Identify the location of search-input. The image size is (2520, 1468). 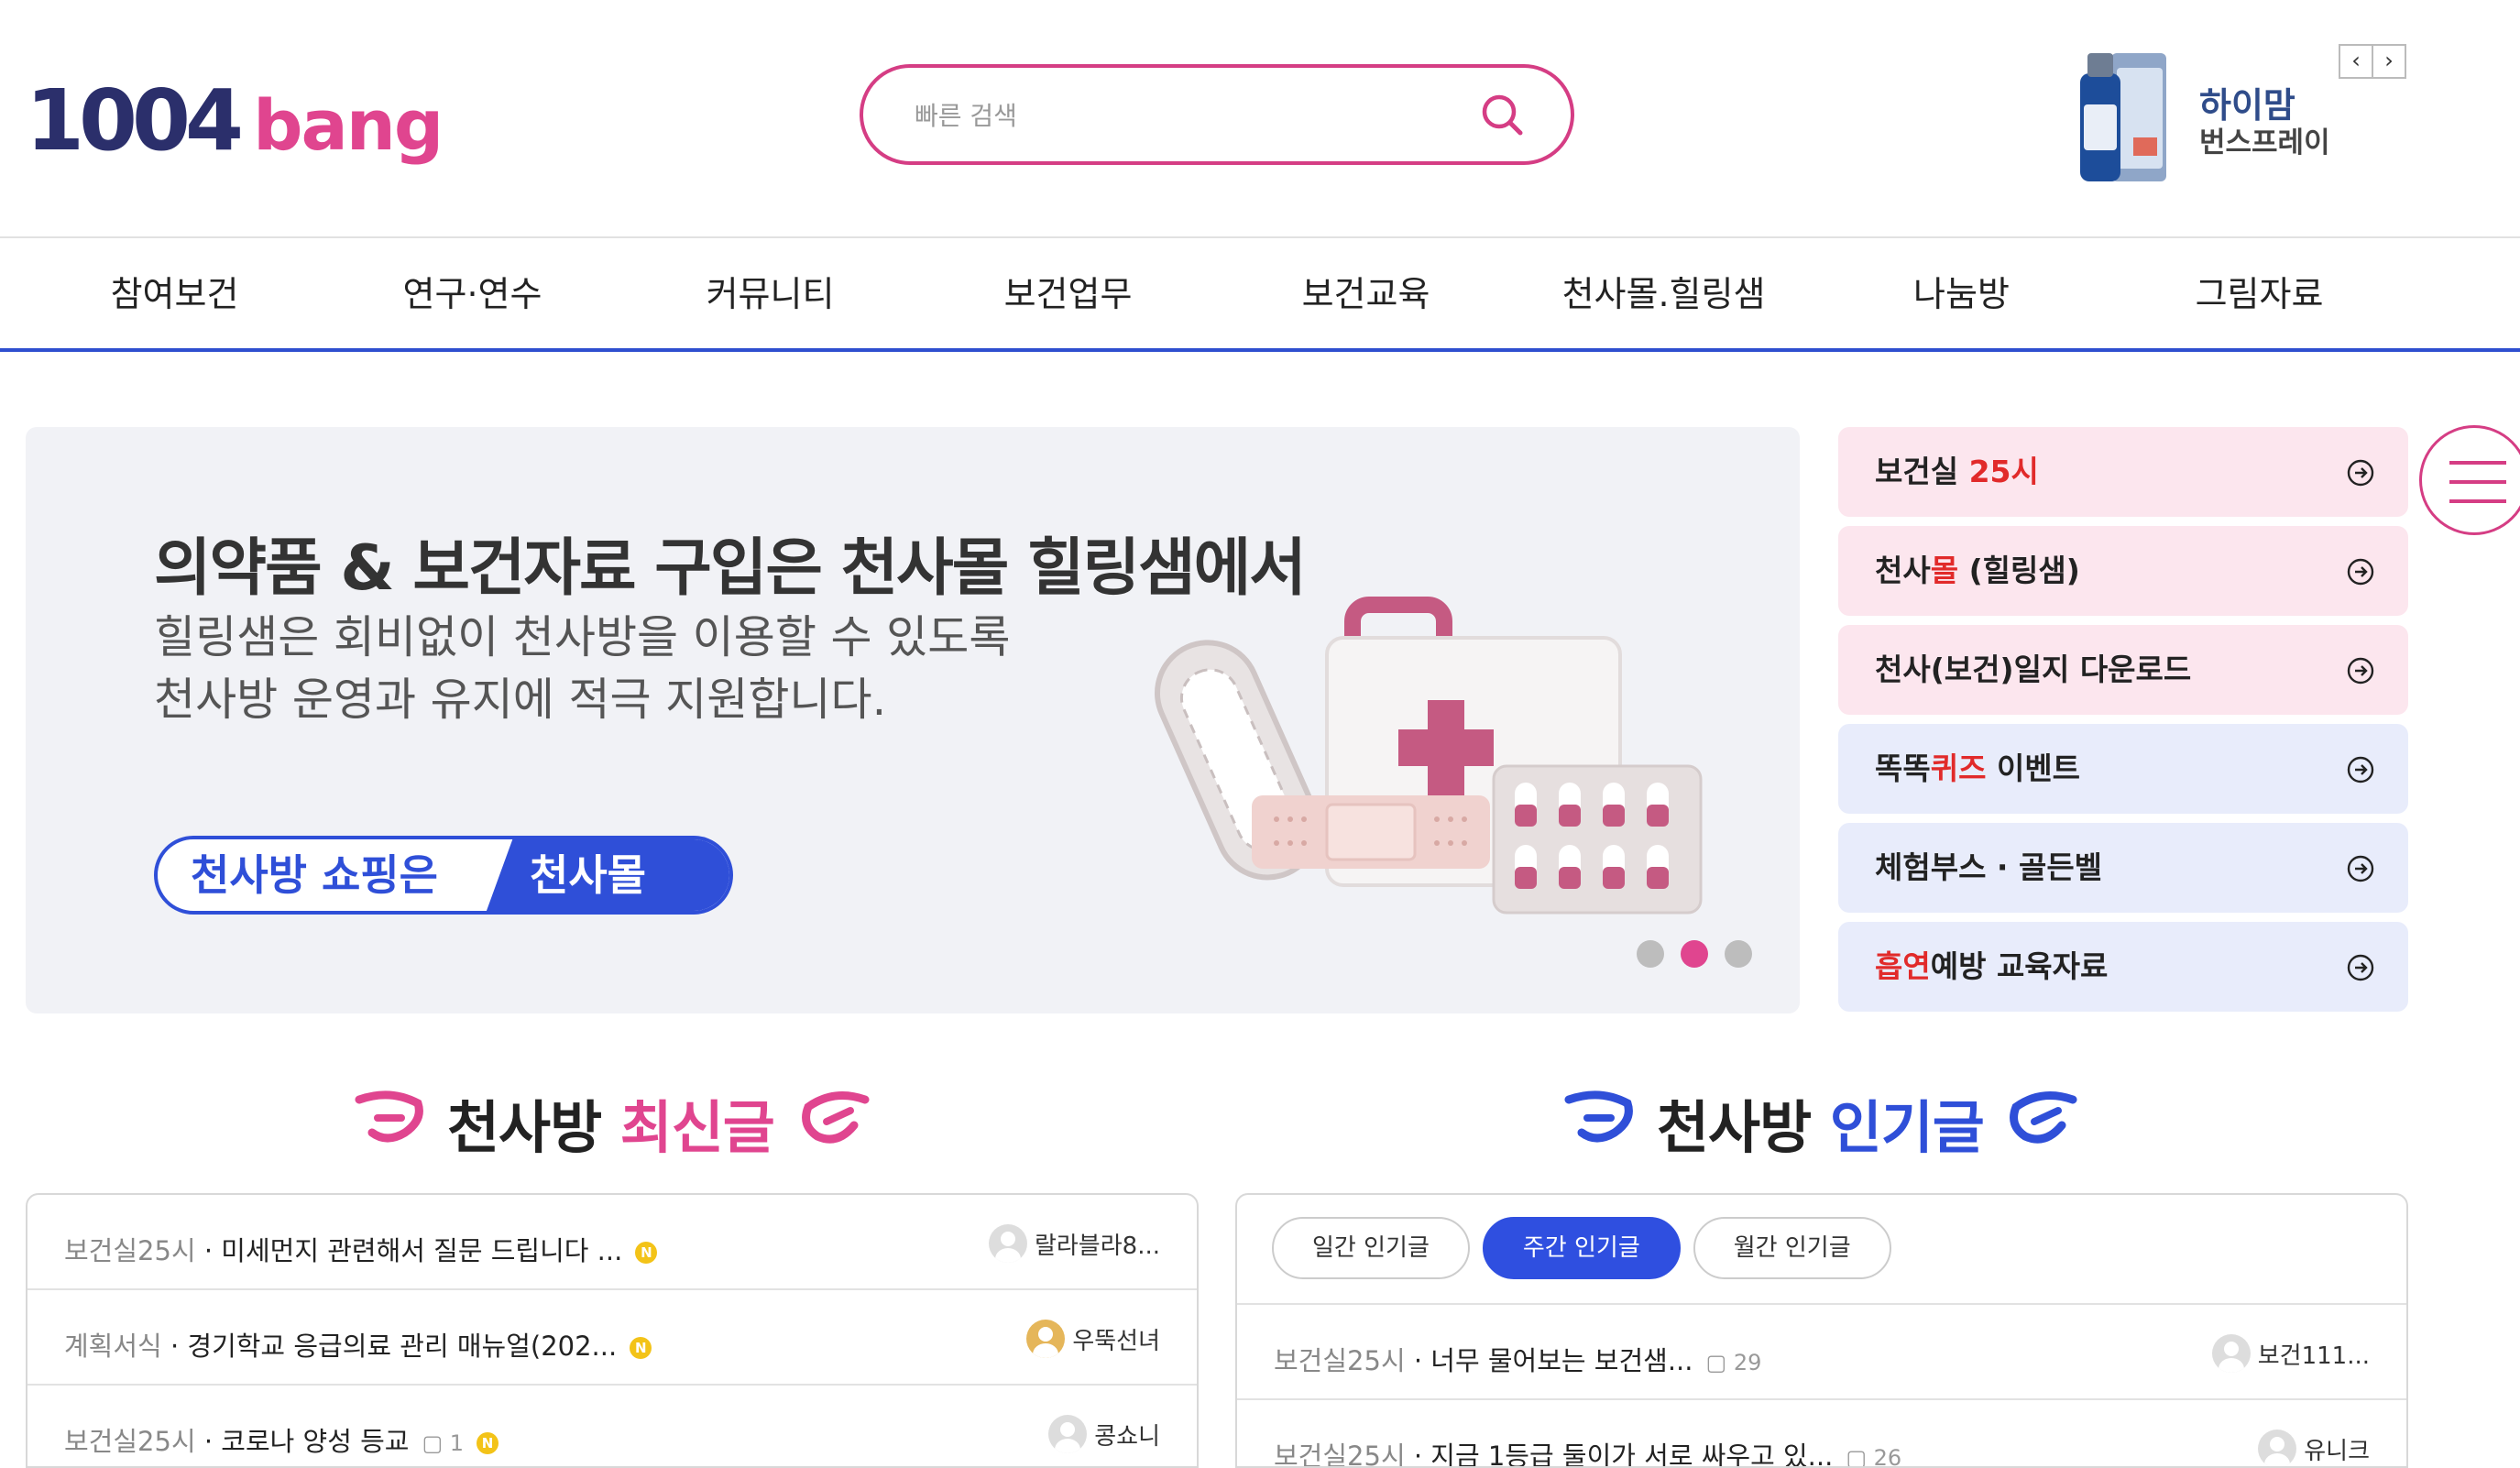
(1171, 115).